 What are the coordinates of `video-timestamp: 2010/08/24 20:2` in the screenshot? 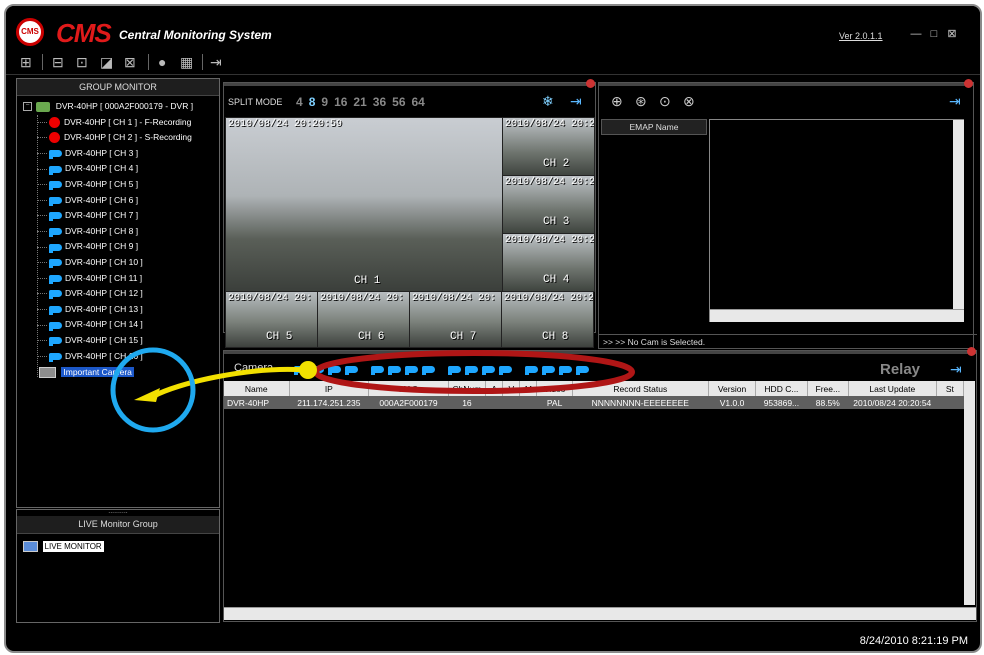 It's located at (550, 124).